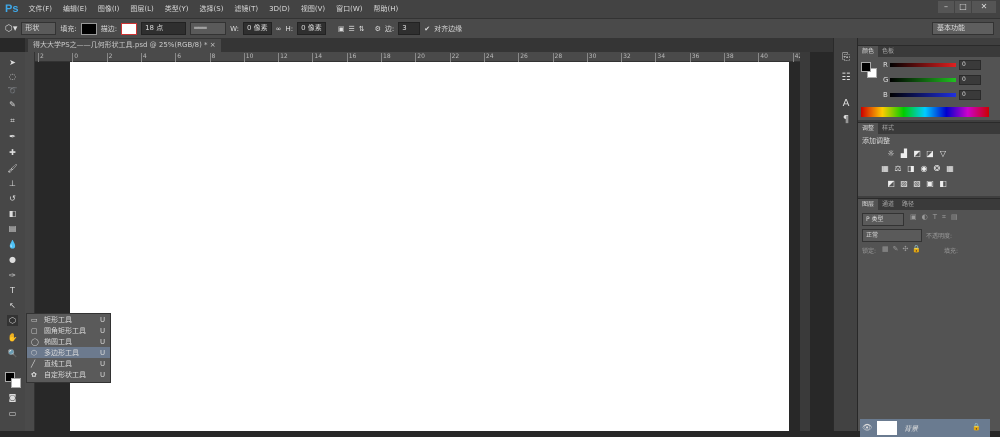 The image size is (1000, 437). Describe the element at coordinates (891, 153) in the screenshot. I see `brightness-icon: ☼` at that location.